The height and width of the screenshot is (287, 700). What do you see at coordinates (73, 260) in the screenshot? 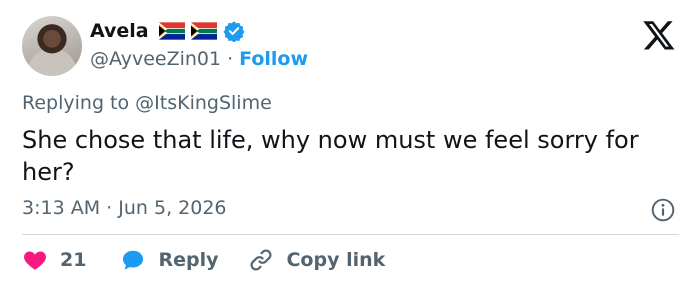
I see `like-count: 21` at bounding box center [73, 260].